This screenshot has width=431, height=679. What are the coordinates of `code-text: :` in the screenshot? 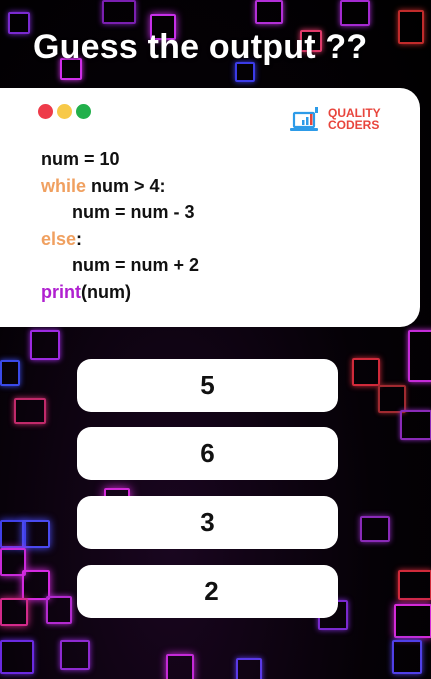 It's located at (79, 238).